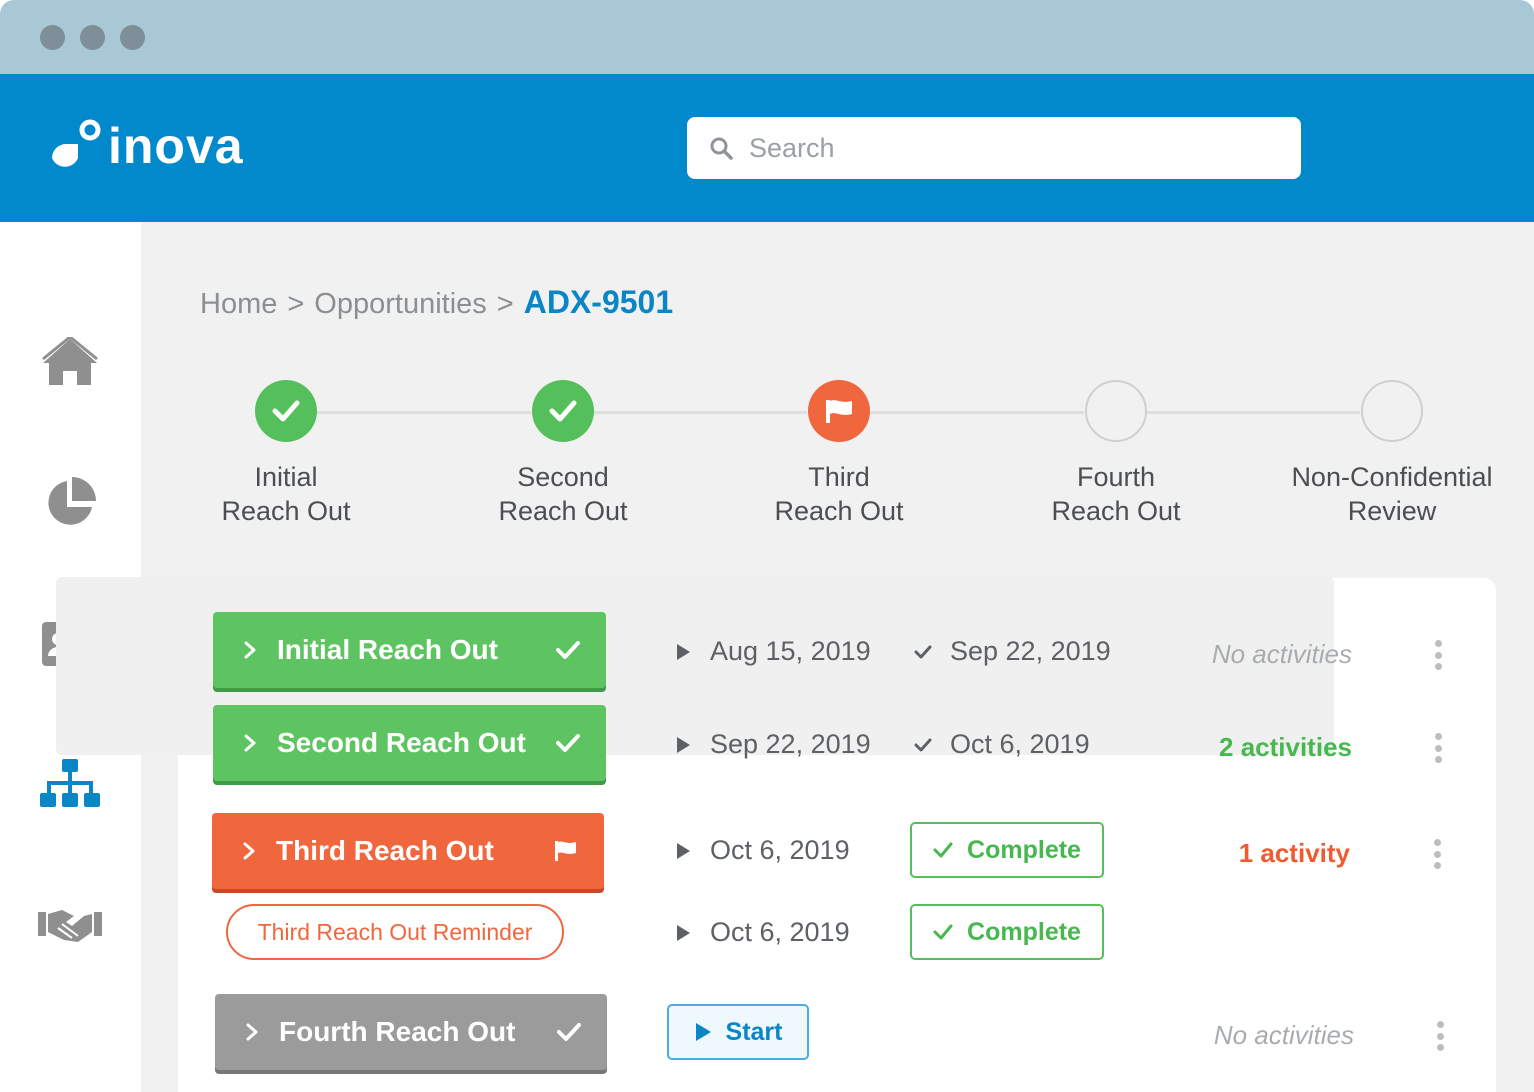 The width and height of the screenshot is (1534, 1092). I want to click on start-date: Sep 22, 2019, so click(771, 744).